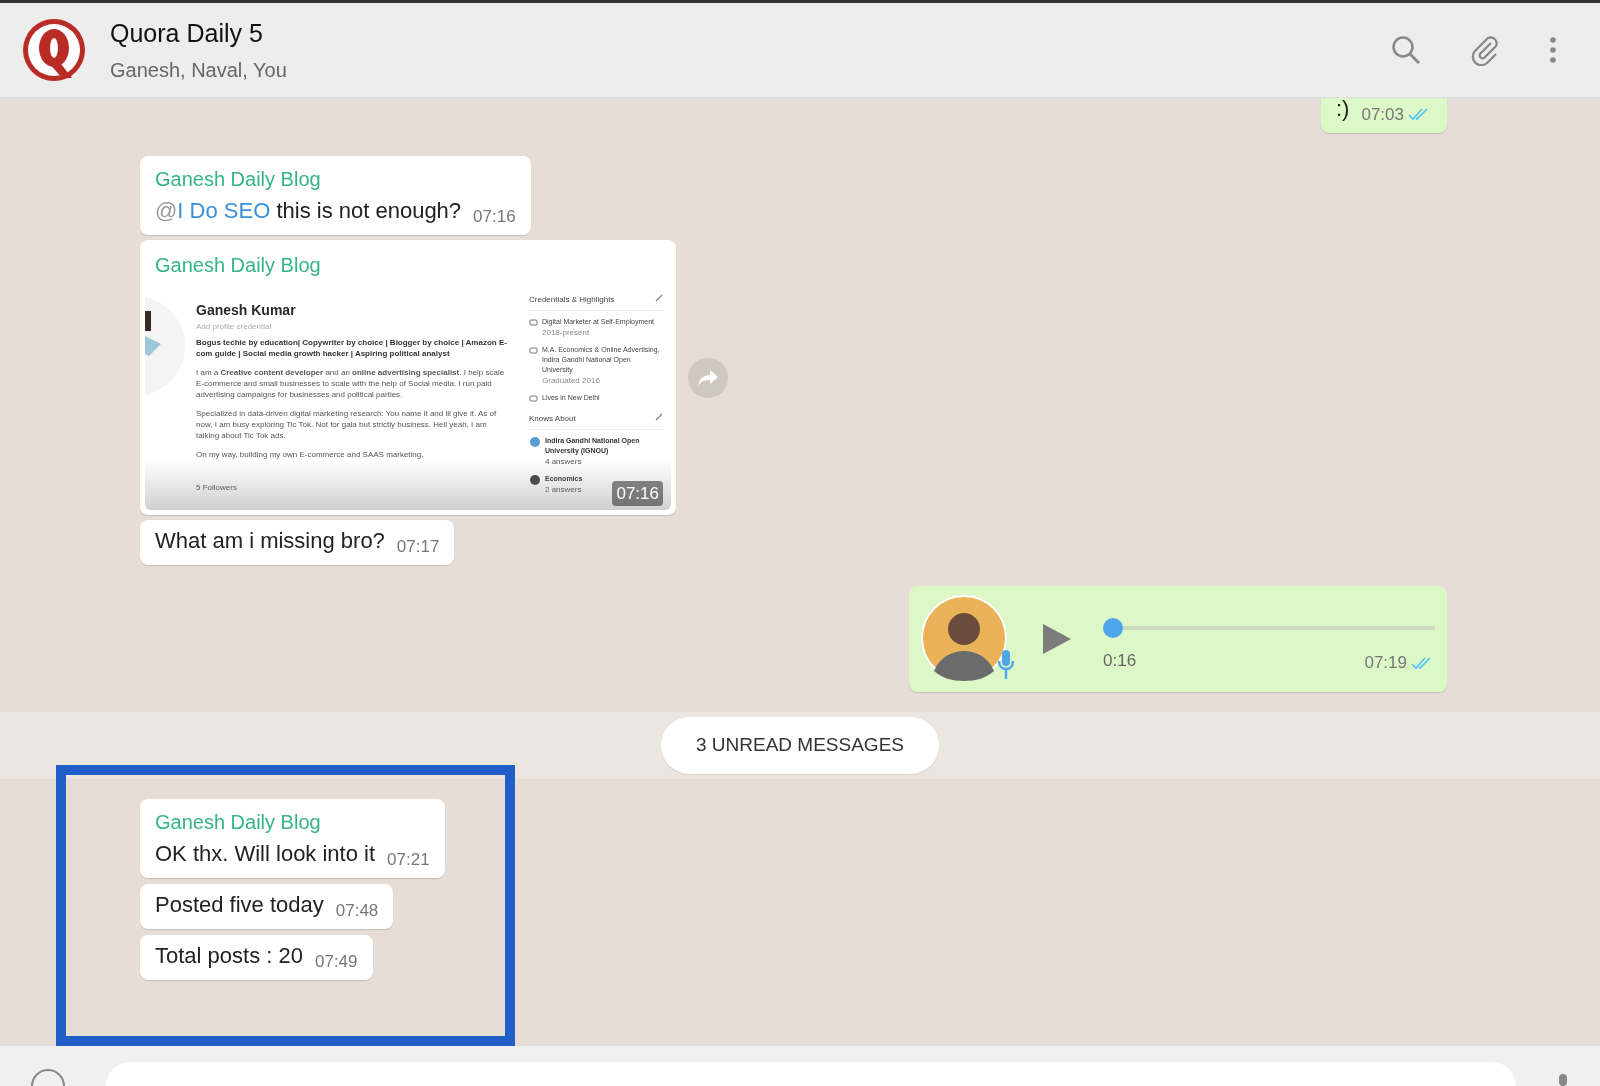 This screenshot has height=1086, width=1600. Describe the element at coordinates (408, 859) in the screenshot. I see `message-time: 07:21` at that location.